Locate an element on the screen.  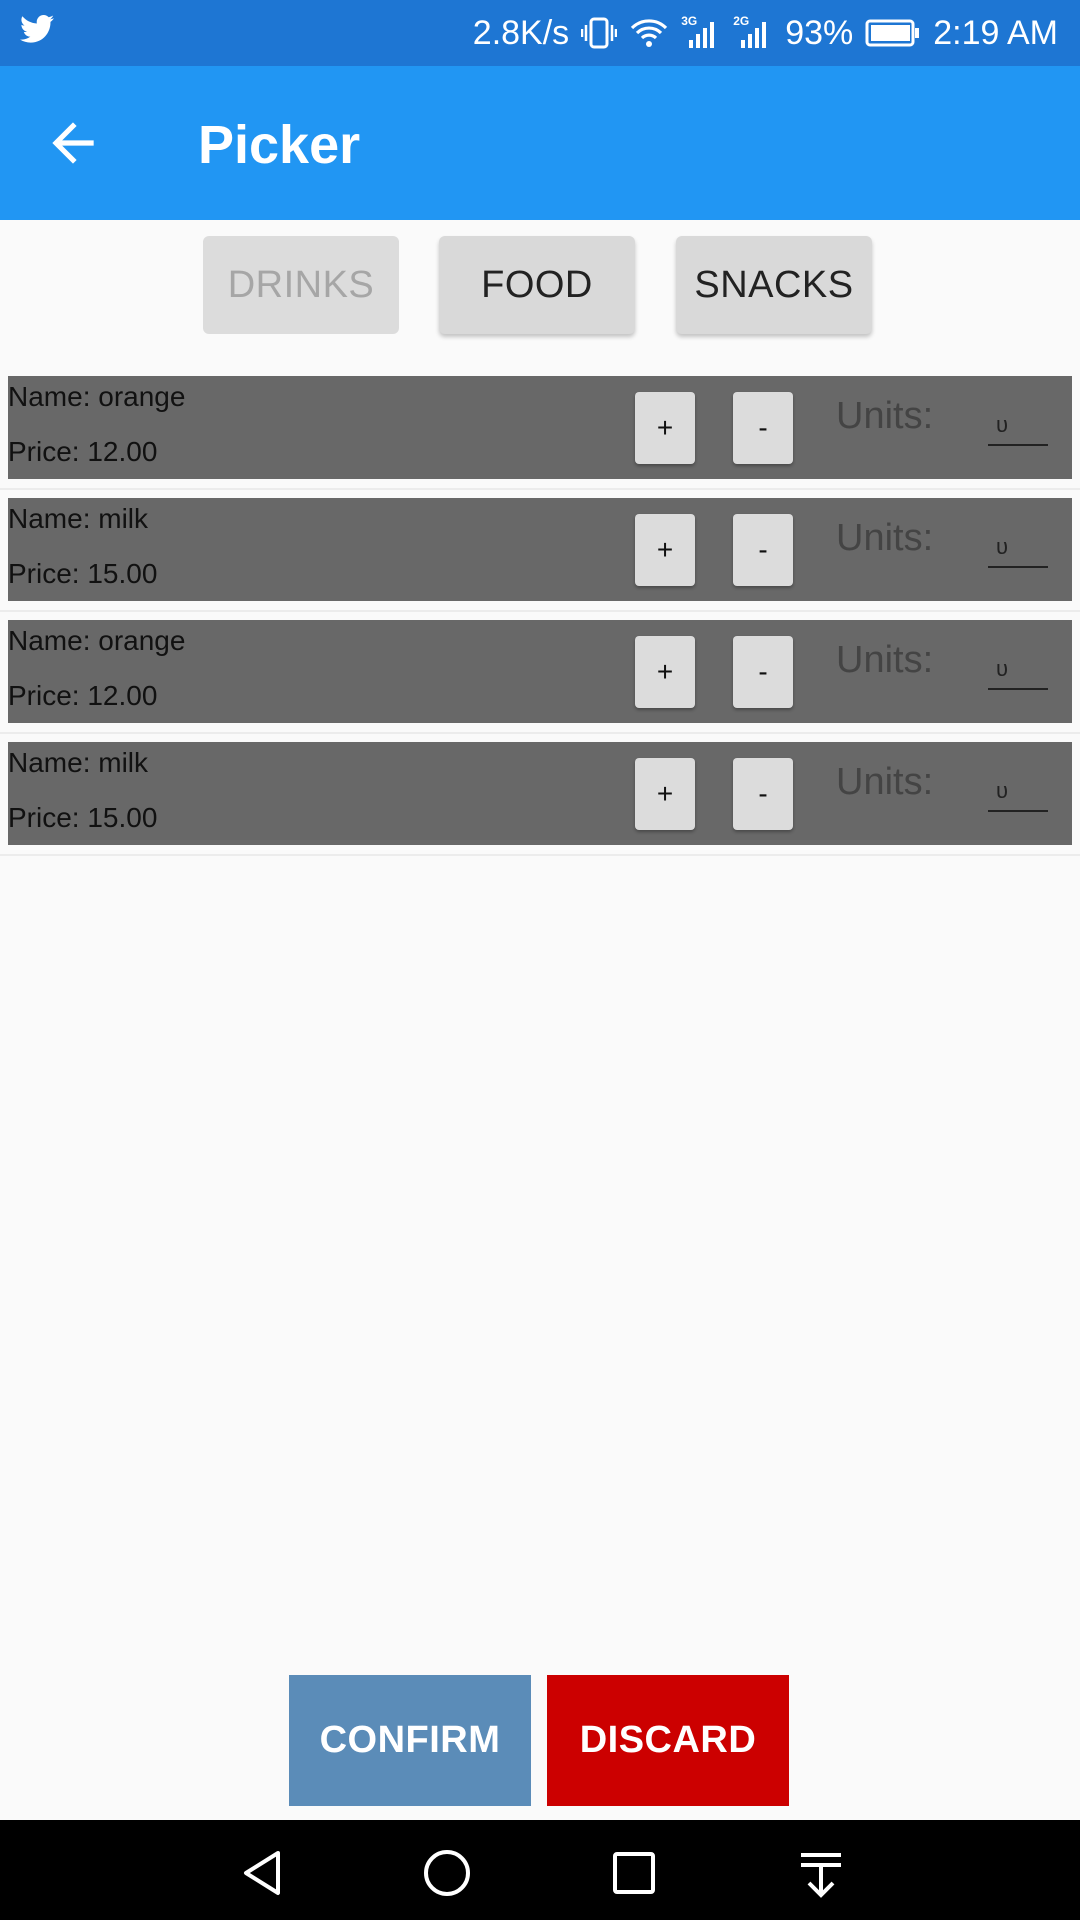
snacks-button: SNACKS is located at coordinates (774, 285).